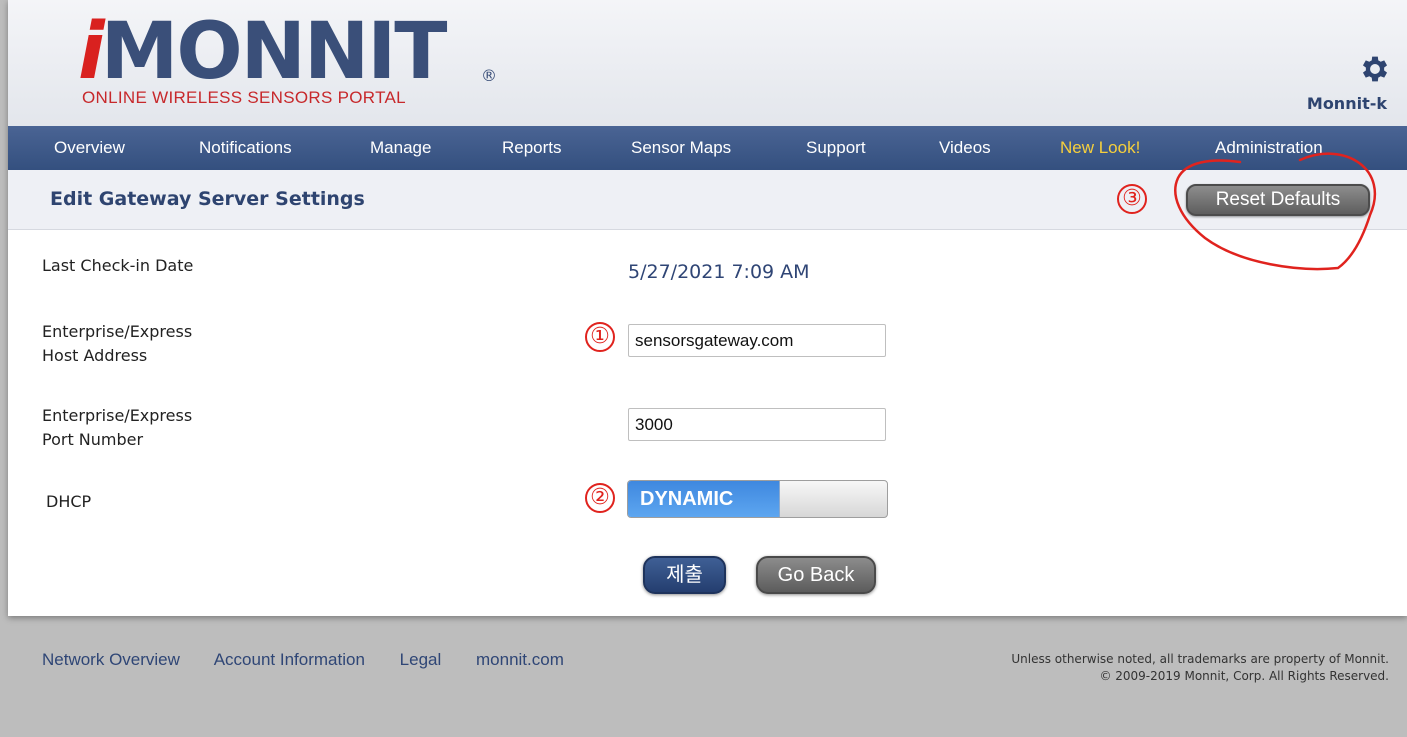 Image resolution: width=1407 pixels, height=737 pixels. Describe the element at coordinates (93, 439) in the screenshot. I see `port-number-label-line2: Port Number` at that location.